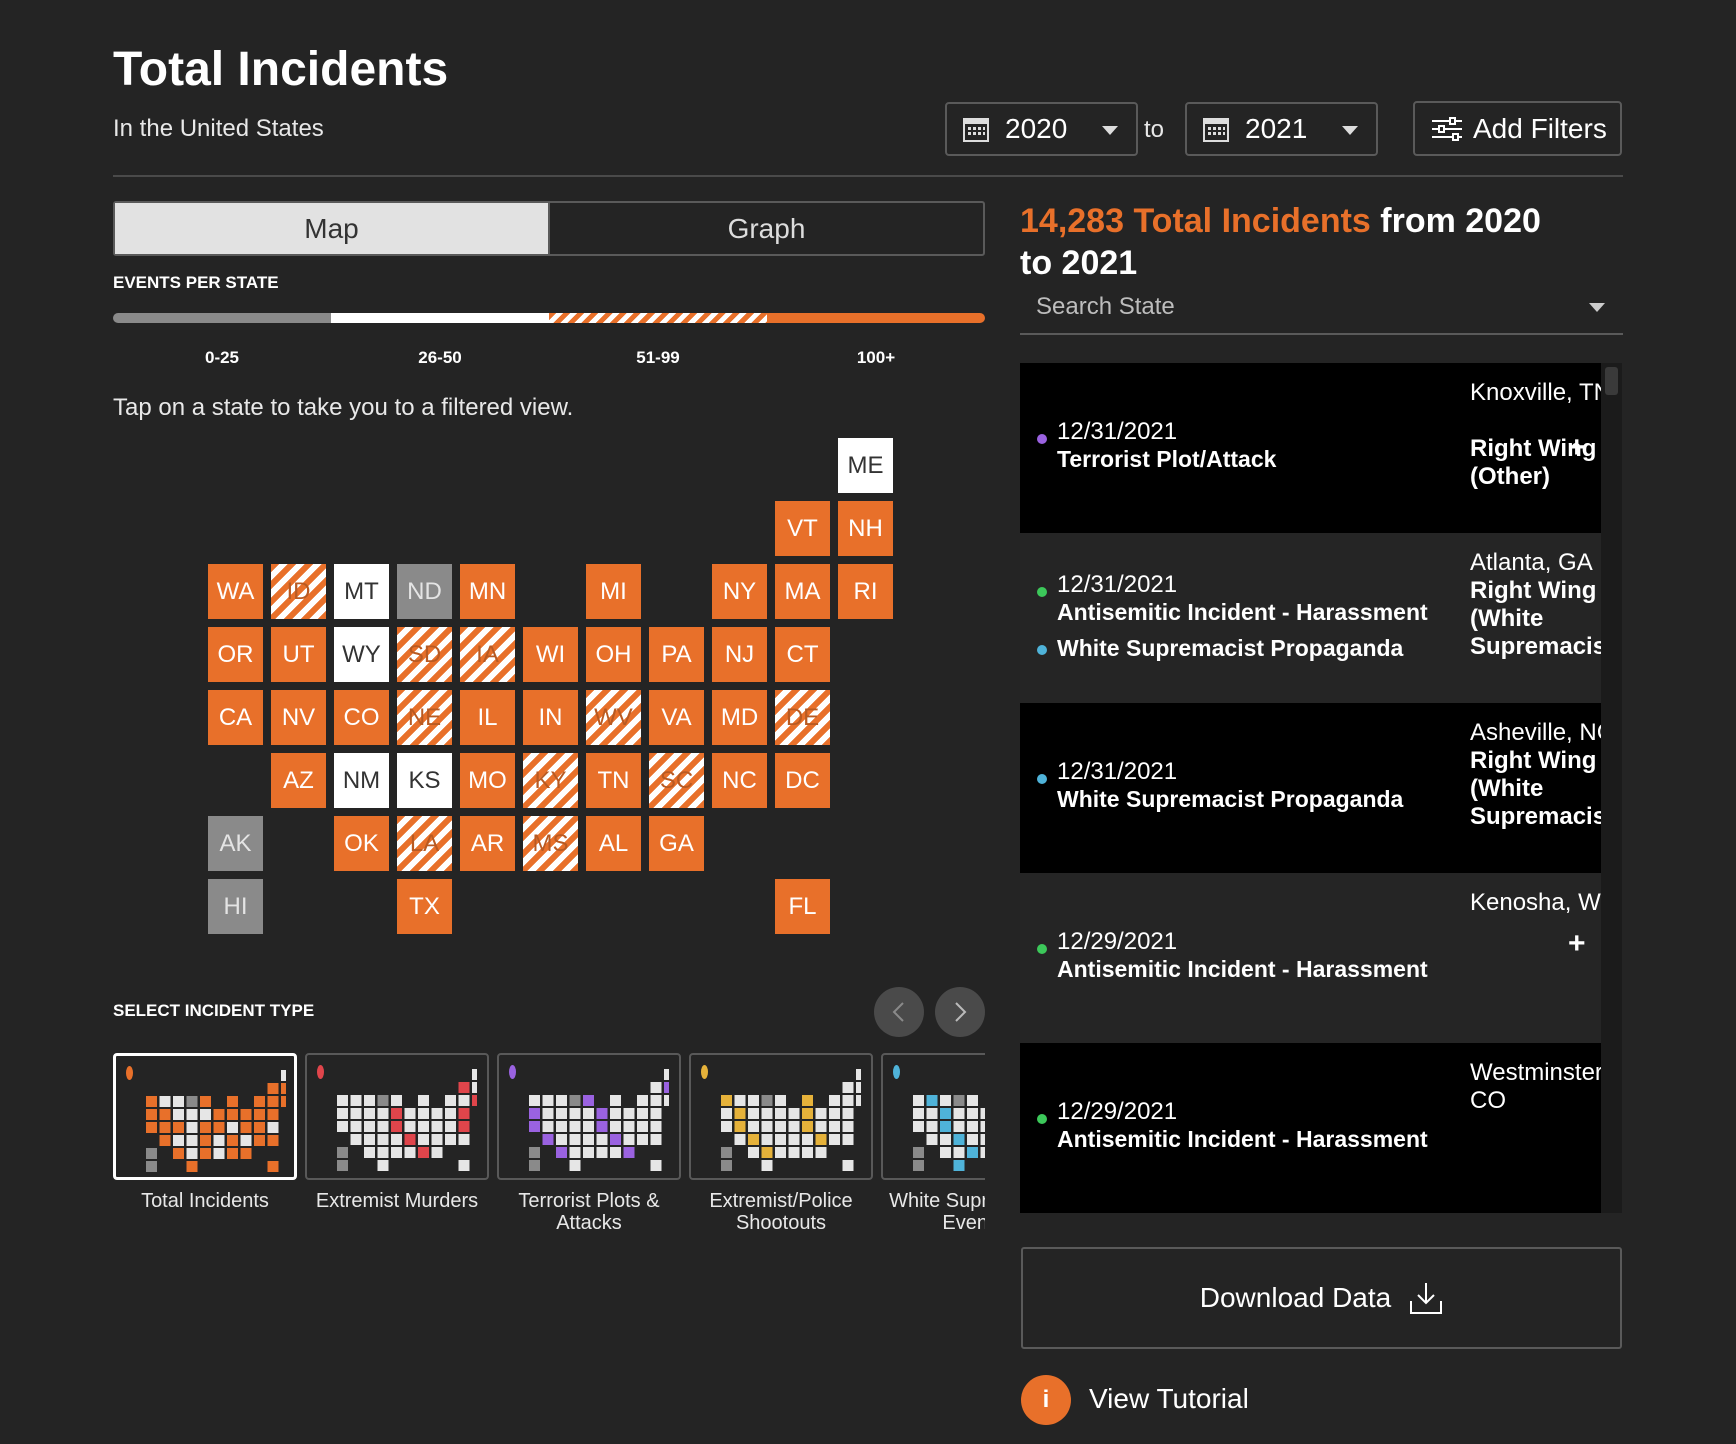  Describe the element at coordinates (424, 654) in the screenshot. I see `state-tile-sd: SD` at that location.